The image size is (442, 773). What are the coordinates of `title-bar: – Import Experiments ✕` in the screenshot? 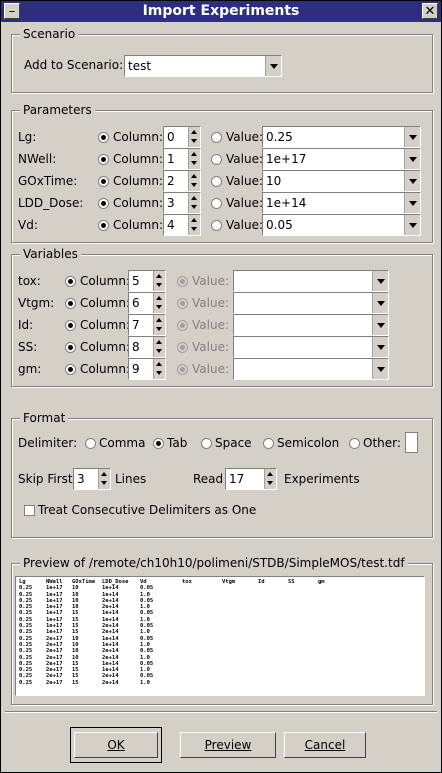 It's located at (221, 11).